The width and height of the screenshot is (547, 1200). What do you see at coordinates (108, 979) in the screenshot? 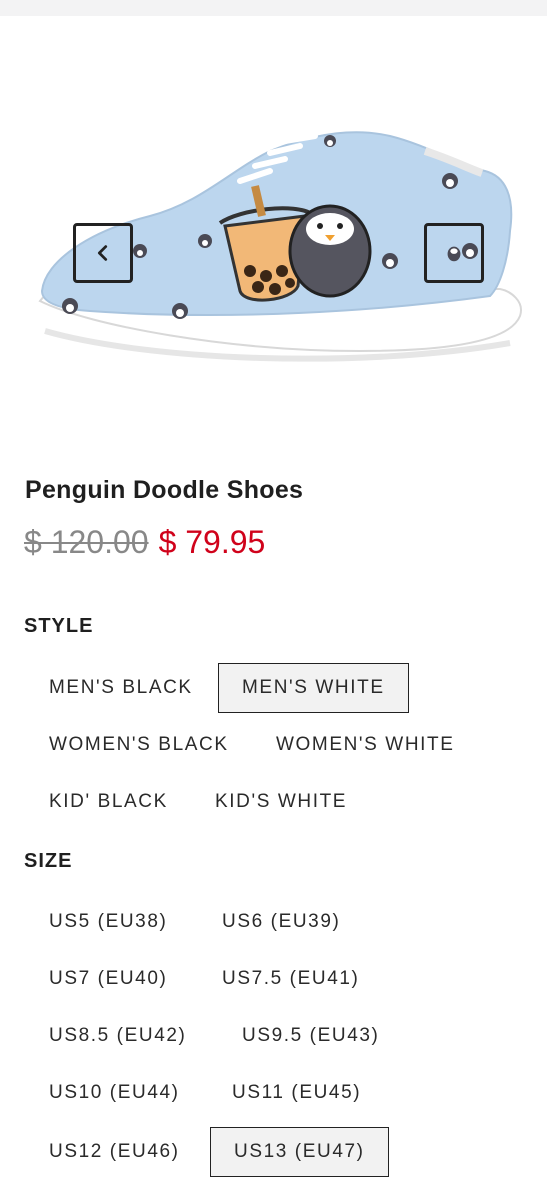
I see `size-option-us7: US7 (EU40)` at bounding box center [108, 979].